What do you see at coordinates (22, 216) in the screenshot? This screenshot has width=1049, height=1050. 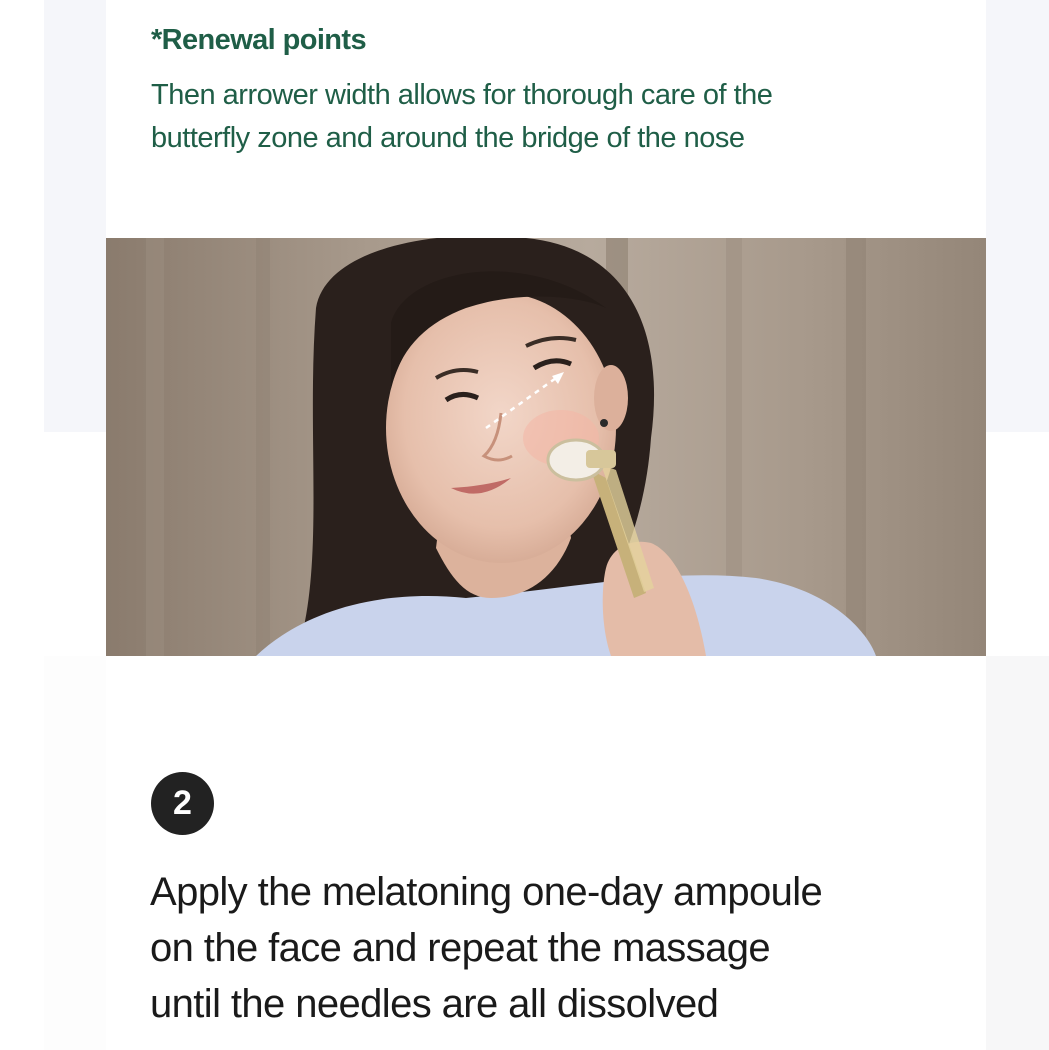 I see `page-margin` at bounding box center [22, 216].